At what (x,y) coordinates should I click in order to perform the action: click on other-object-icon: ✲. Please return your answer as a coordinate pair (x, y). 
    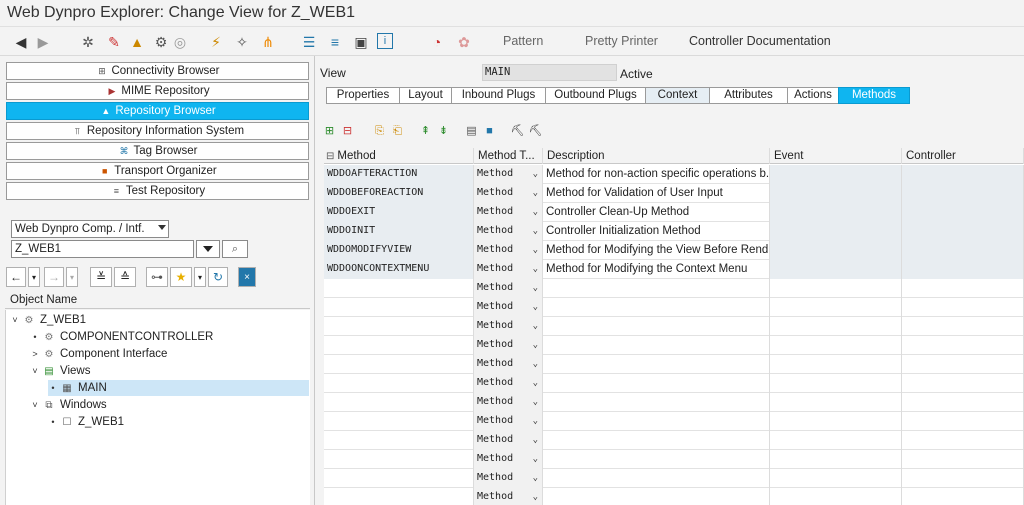
    Looking at the image, I should click on (88, 42).